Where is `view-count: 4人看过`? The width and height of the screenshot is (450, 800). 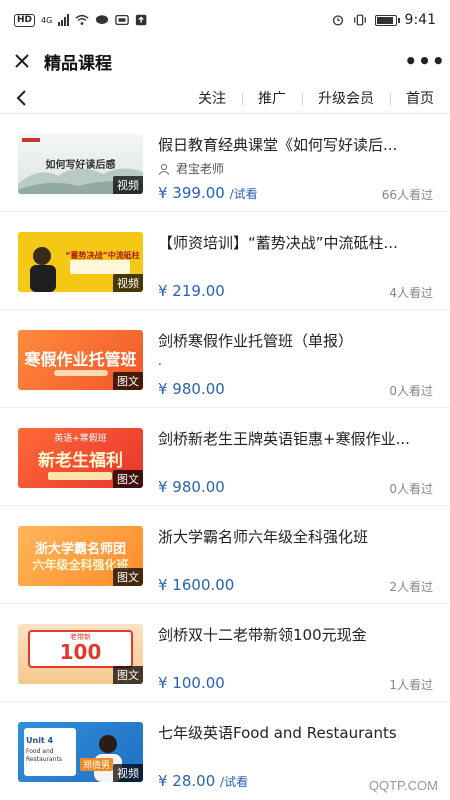 view-count: 4人看过 is located at coordinates (411, 293).